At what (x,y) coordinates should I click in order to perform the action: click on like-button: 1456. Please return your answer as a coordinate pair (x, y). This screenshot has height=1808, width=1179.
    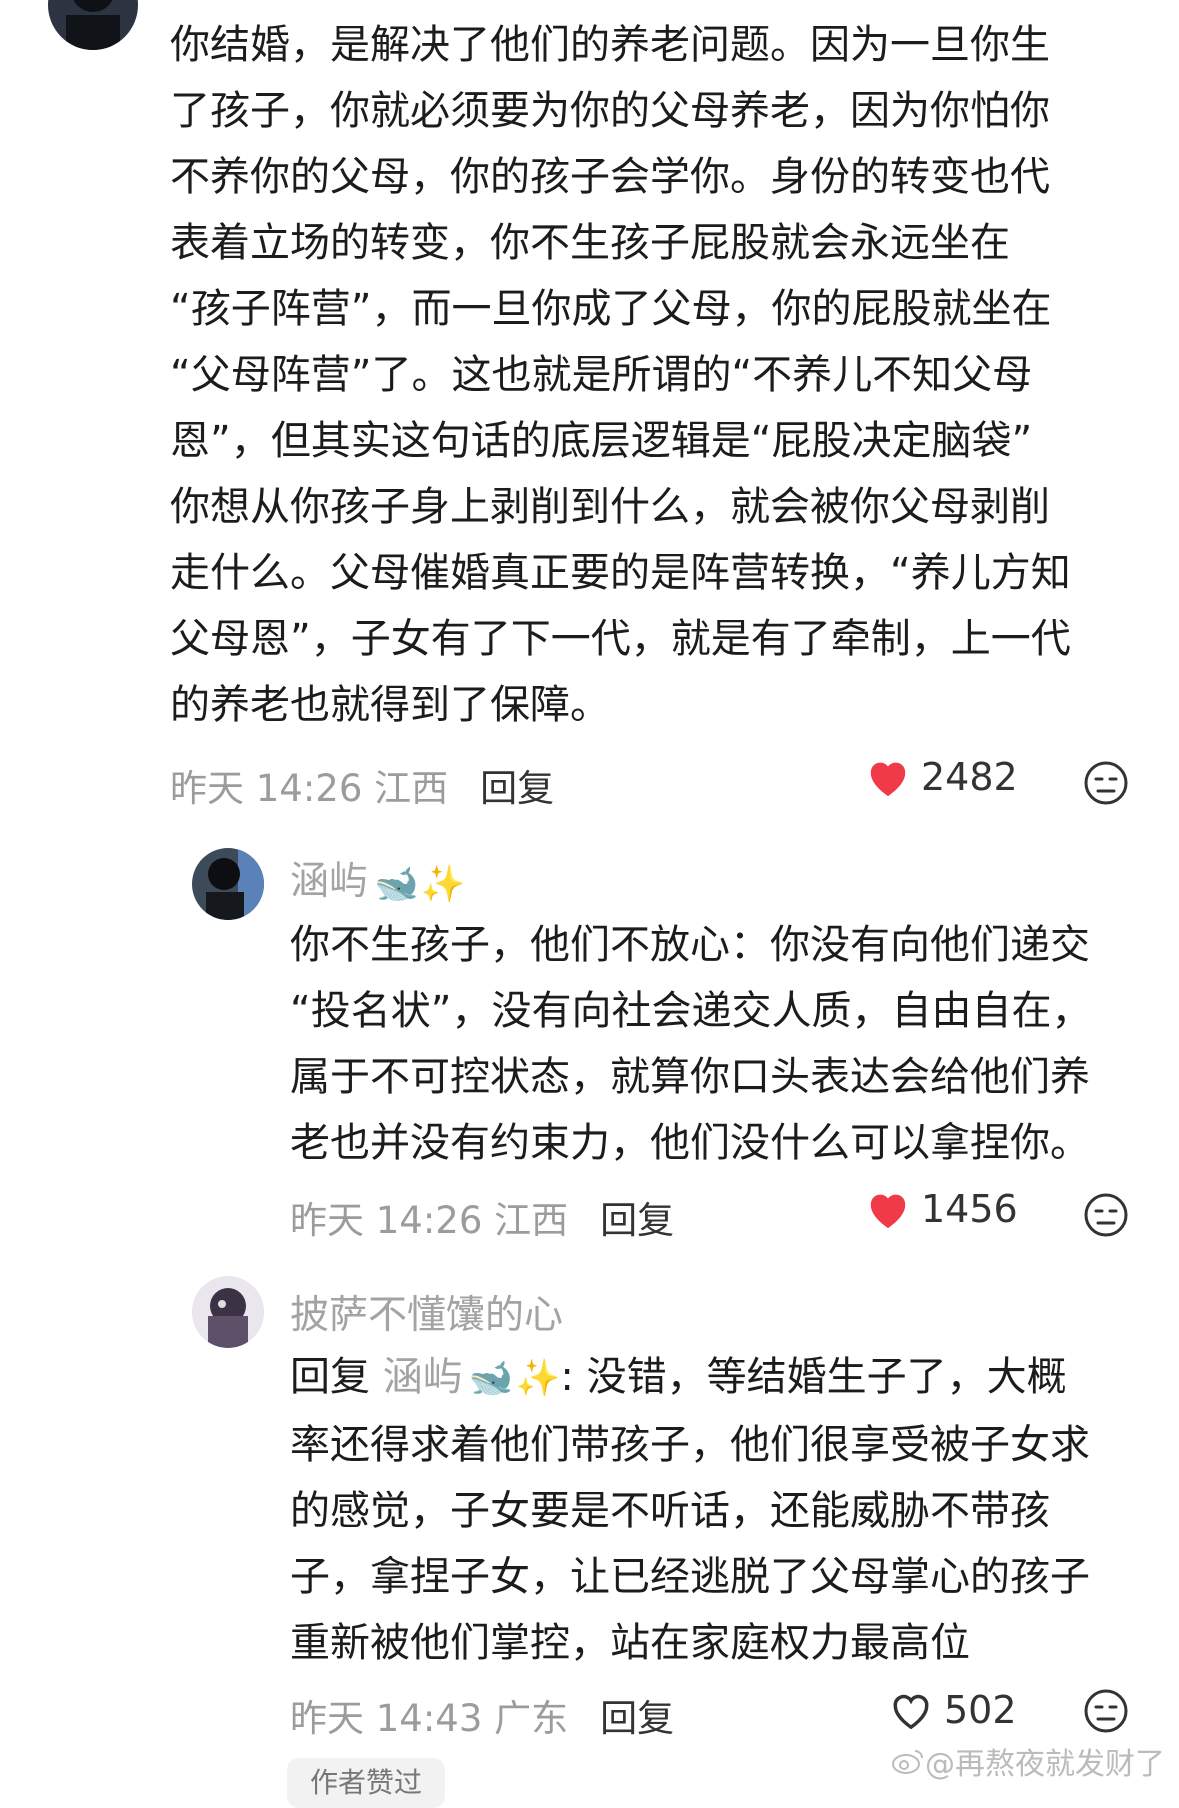
    Looking at the image, I should click on (941, 1209).